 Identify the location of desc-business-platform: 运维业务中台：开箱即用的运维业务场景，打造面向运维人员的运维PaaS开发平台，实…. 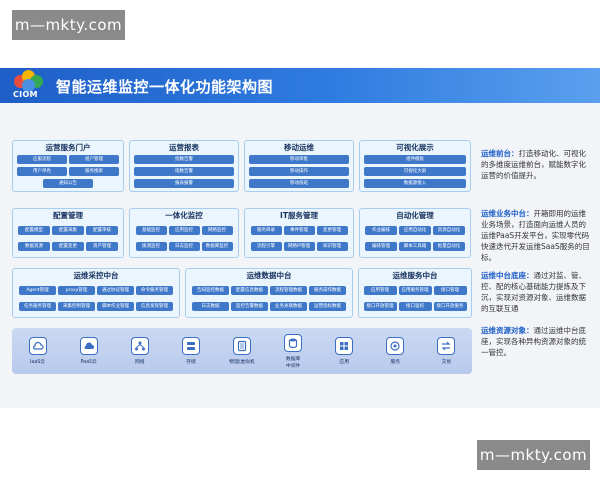
(536, 235).